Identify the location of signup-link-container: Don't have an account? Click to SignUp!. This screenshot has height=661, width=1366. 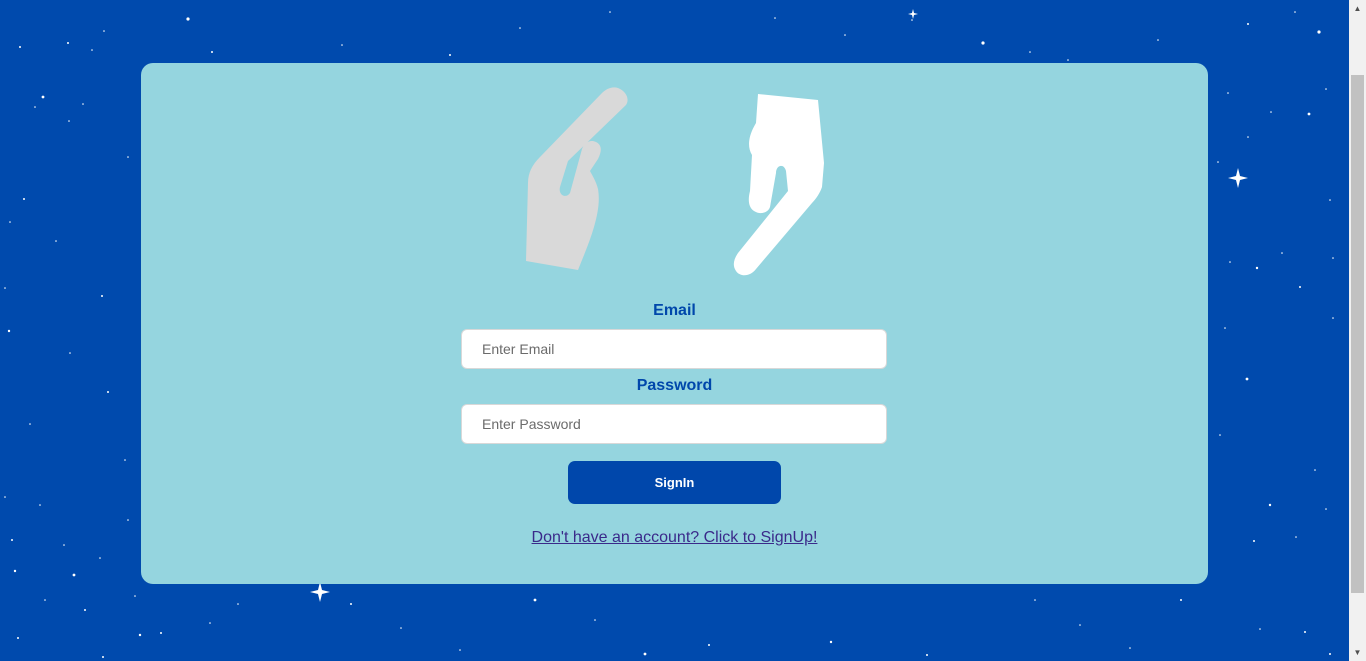
(674, 538).